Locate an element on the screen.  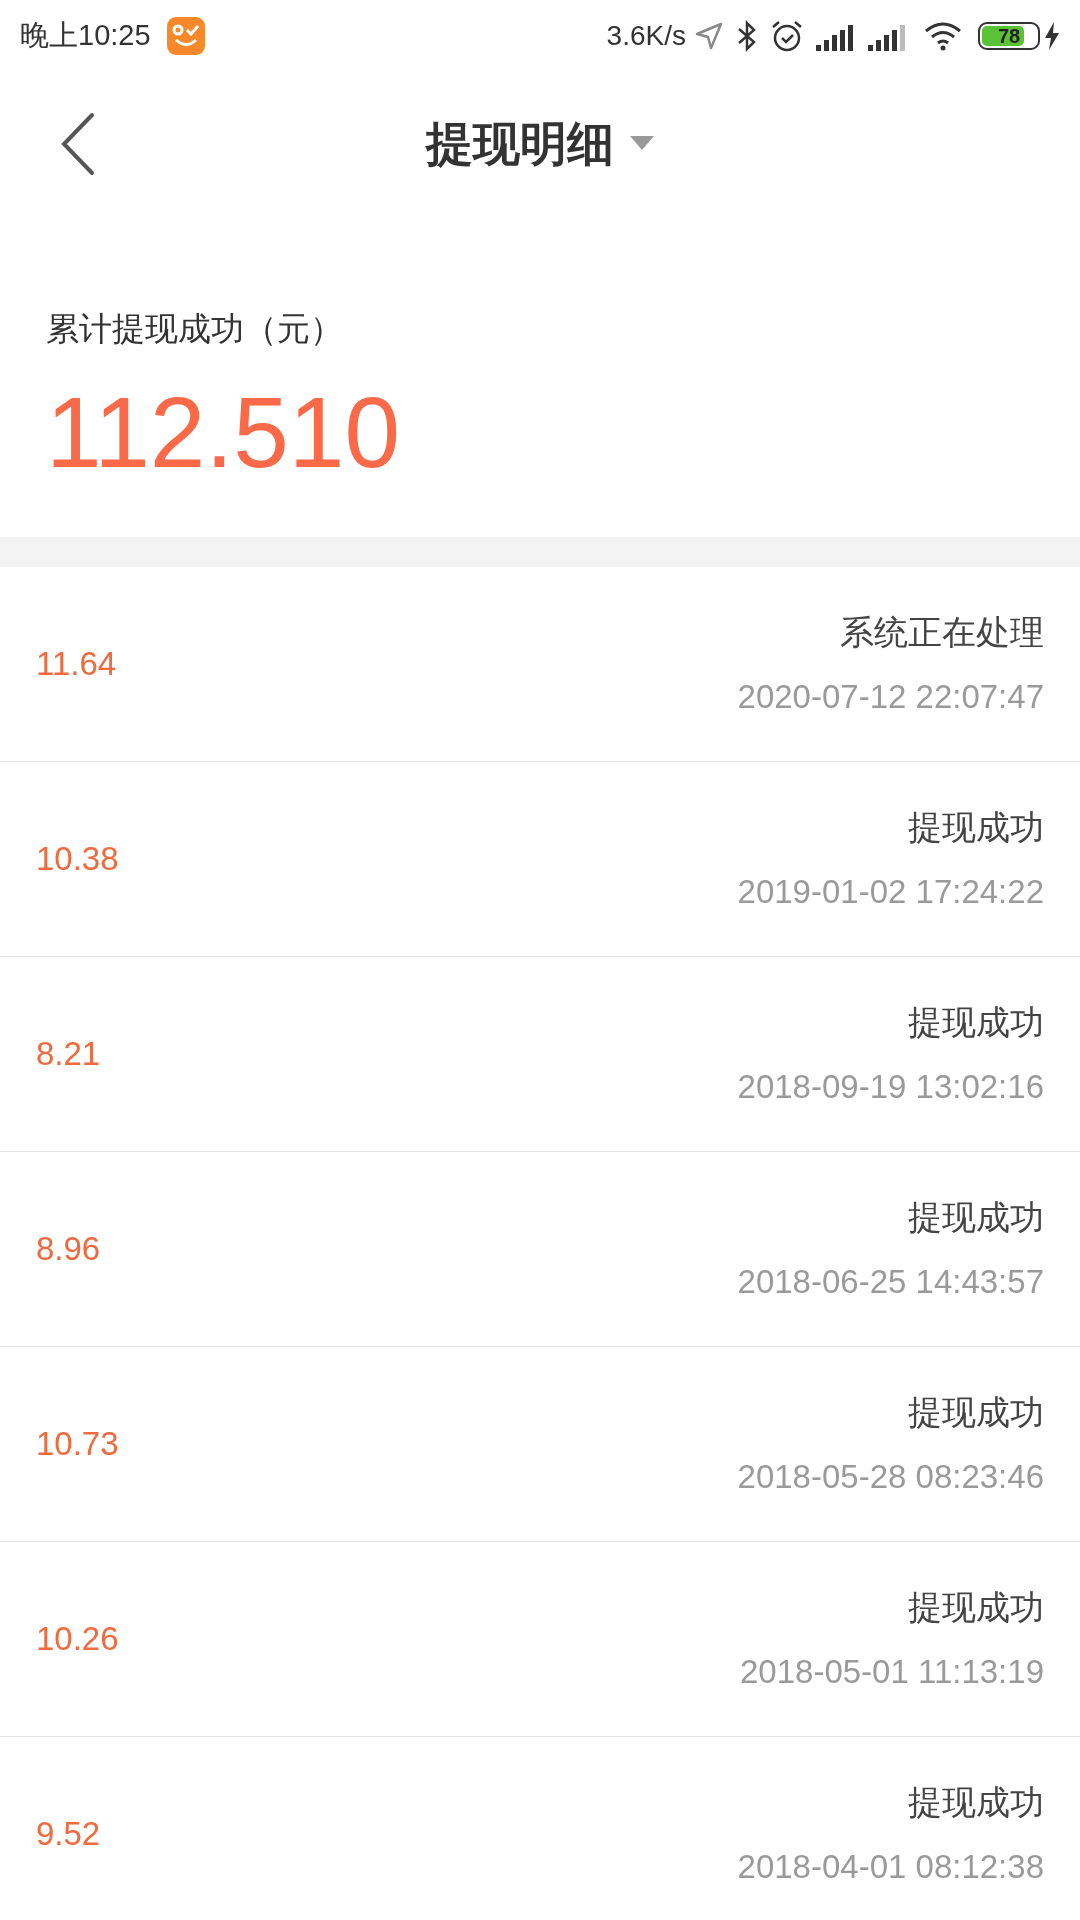
dropdown-caret-icon is located at coordinates (642, 144).